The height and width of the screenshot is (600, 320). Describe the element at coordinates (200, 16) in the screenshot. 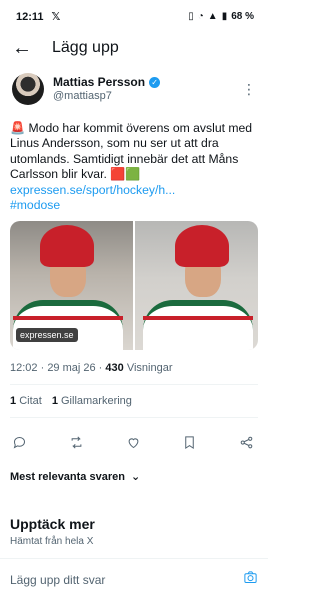

I see `wifi-icon: ◔` at that location.